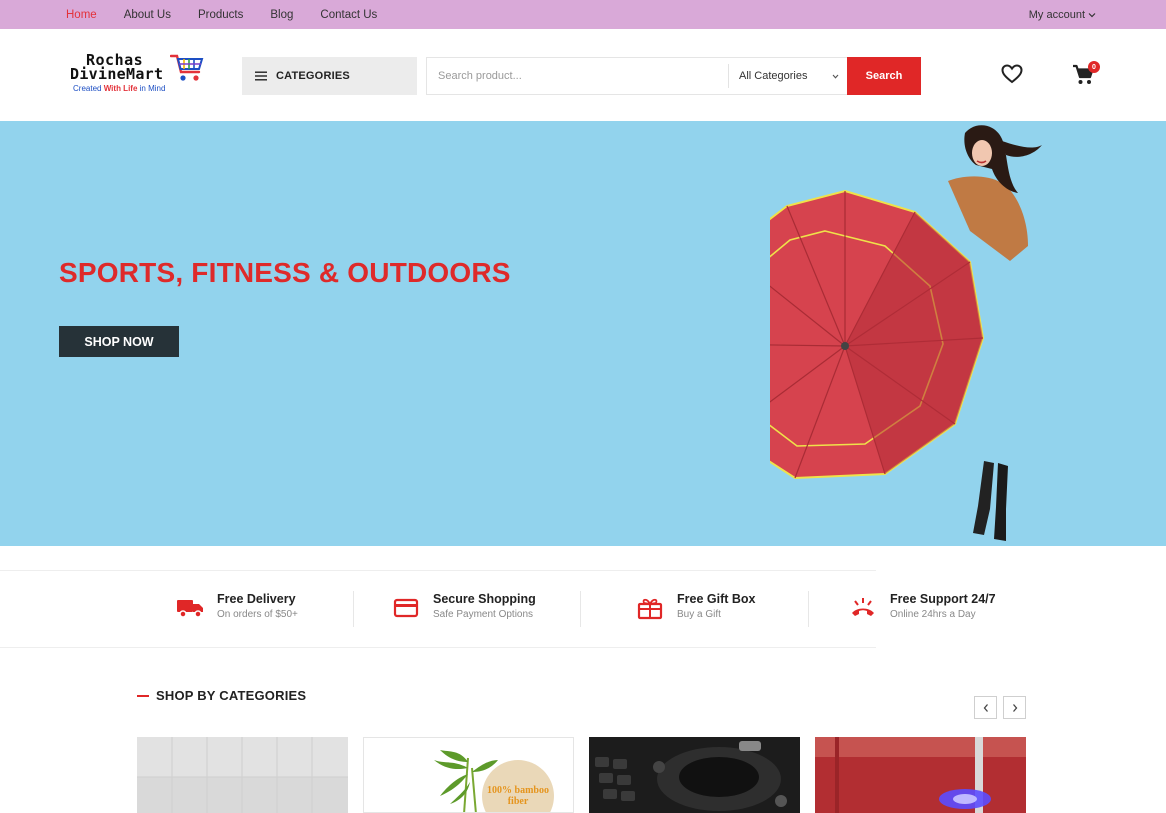 This screenshot has height=813, width=1166. Describe the element at coordinates (650, 609) in the screenshot. I see `gift-icon` at that location.